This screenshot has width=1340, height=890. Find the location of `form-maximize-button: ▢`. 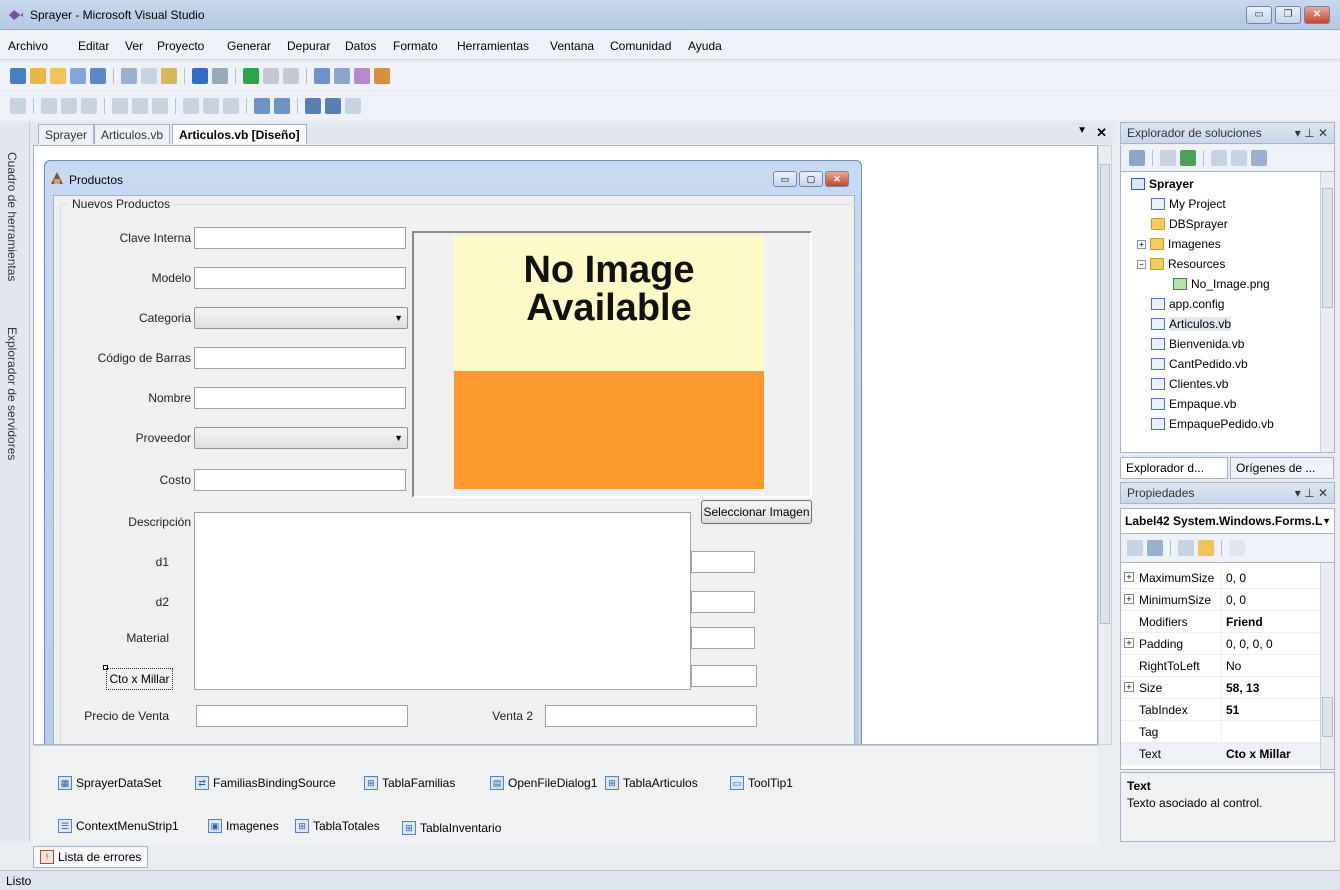

form-maximize-button: ▢ is located at coordinates (811, 179).